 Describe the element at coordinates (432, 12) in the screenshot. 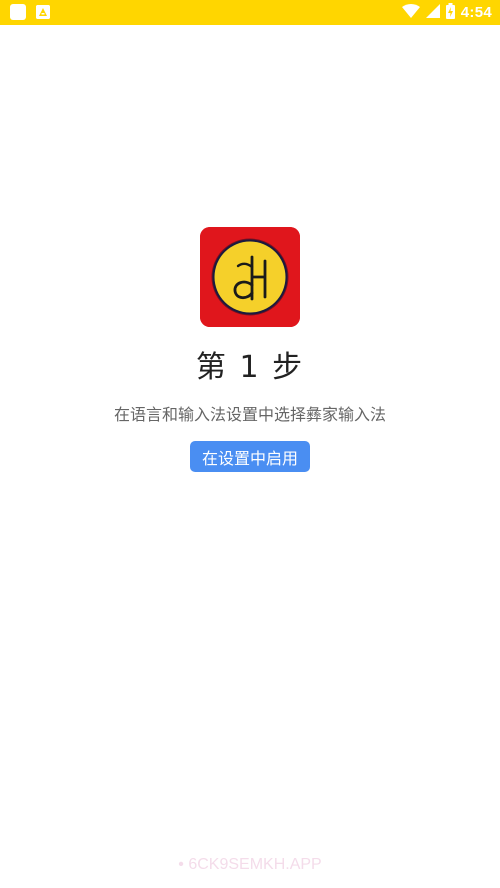

I see `cellular-signal-icon` at that location.